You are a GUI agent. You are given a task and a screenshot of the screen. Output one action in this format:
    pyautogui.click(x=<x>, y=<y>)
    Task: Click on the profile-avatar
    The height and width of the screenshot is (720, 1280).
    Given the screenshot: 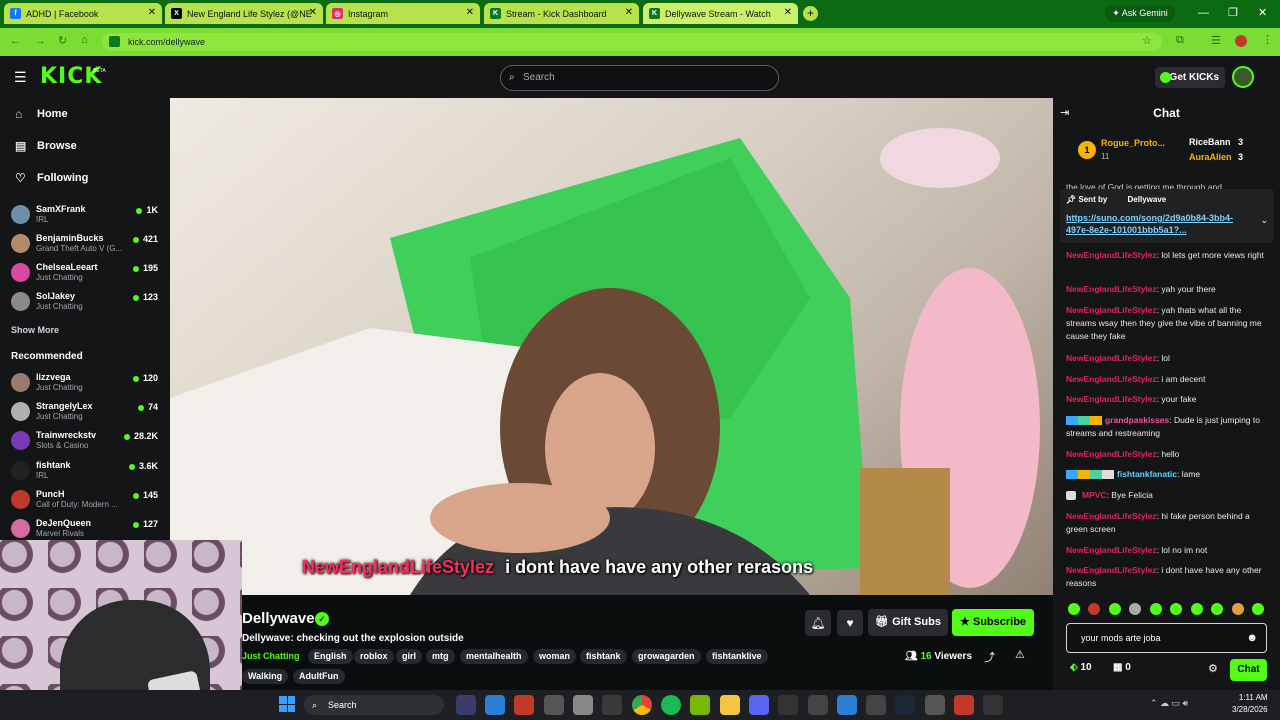 What is the action you would take?
    pyautogui.click(x=1241, y=41)
    